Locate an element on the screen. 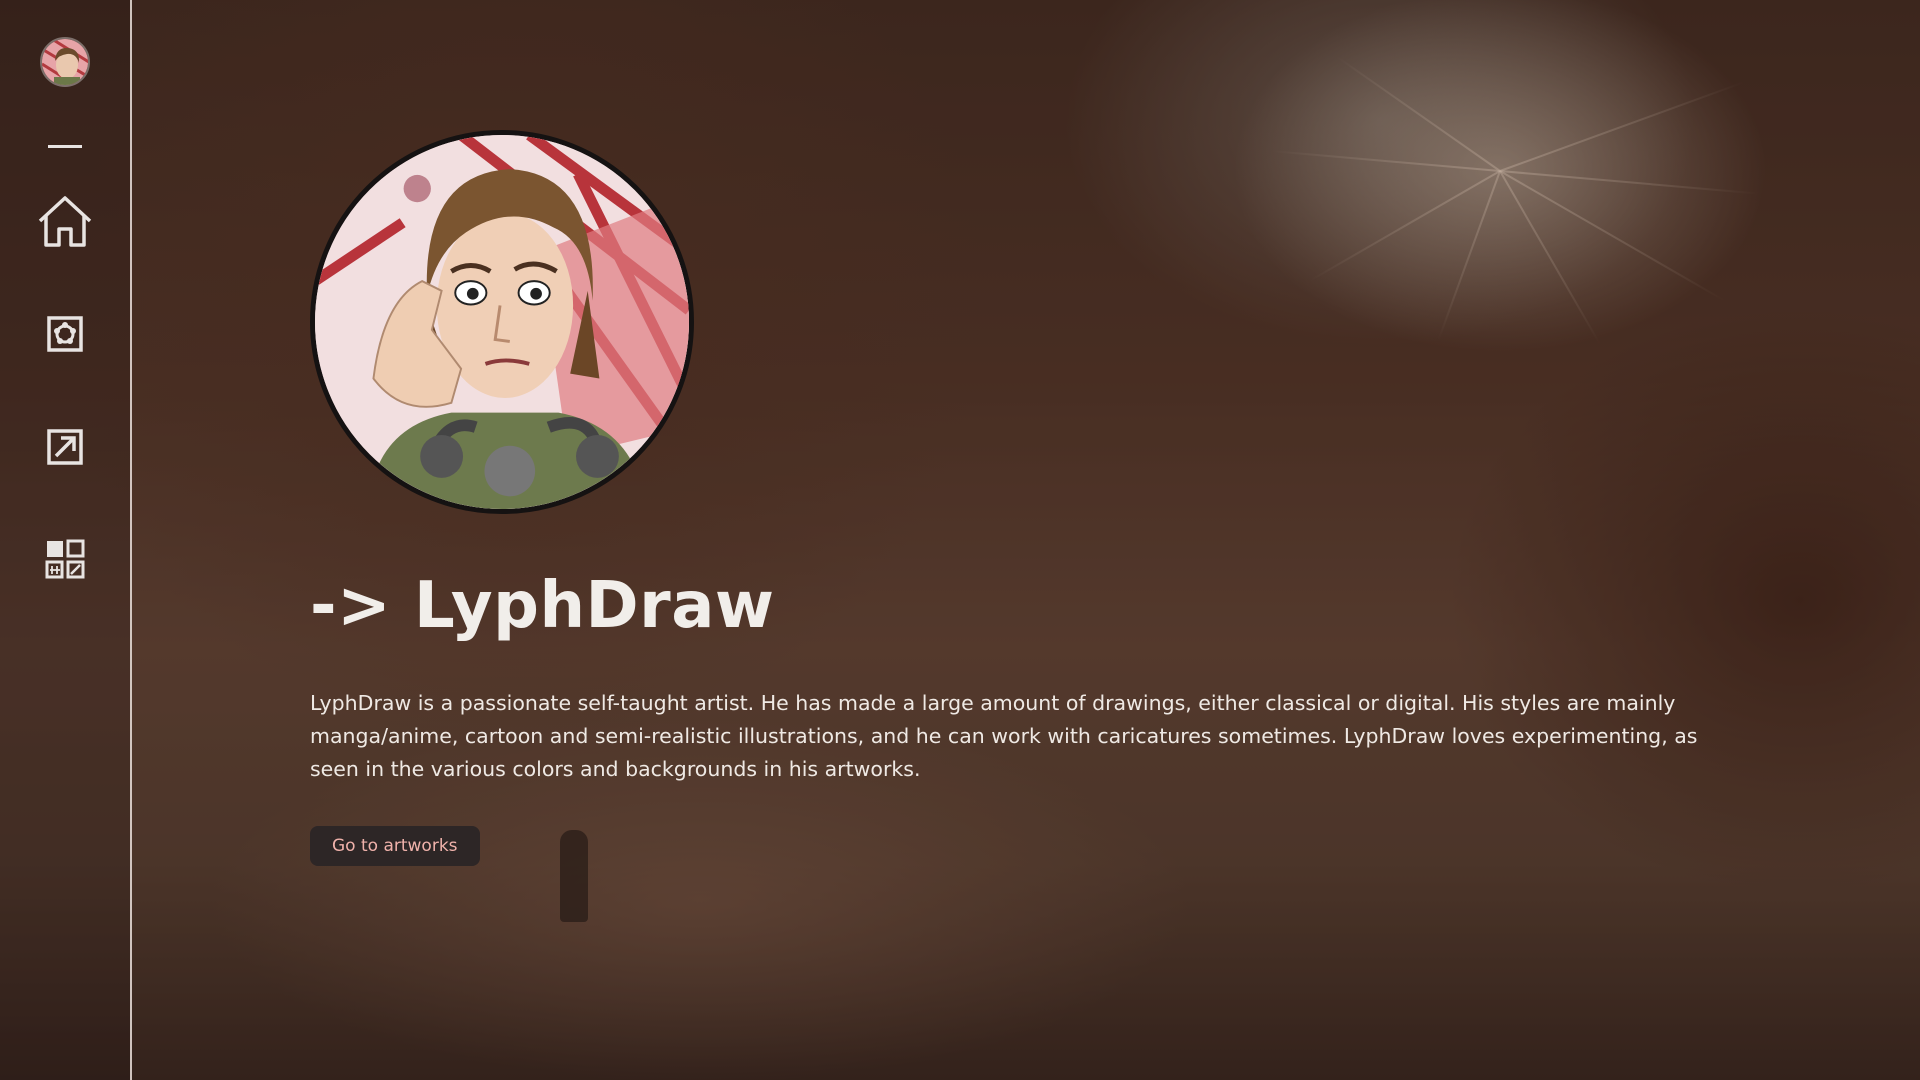 The width and height of the screenshot is (1920, 1080). home-icon is located at coordinates (65, 221).